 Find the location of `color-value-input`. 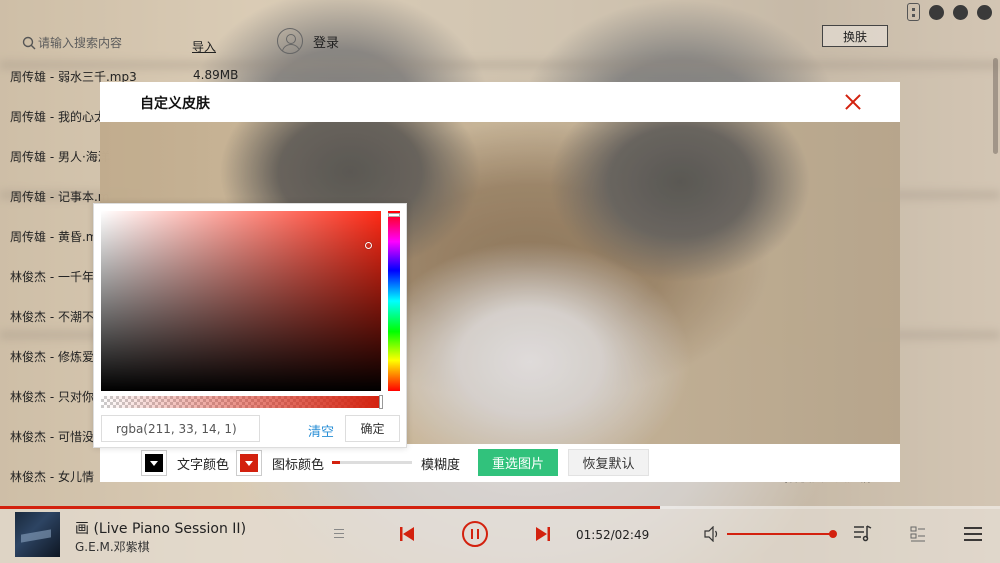

color-value-input is located at coordinates (180, 428).